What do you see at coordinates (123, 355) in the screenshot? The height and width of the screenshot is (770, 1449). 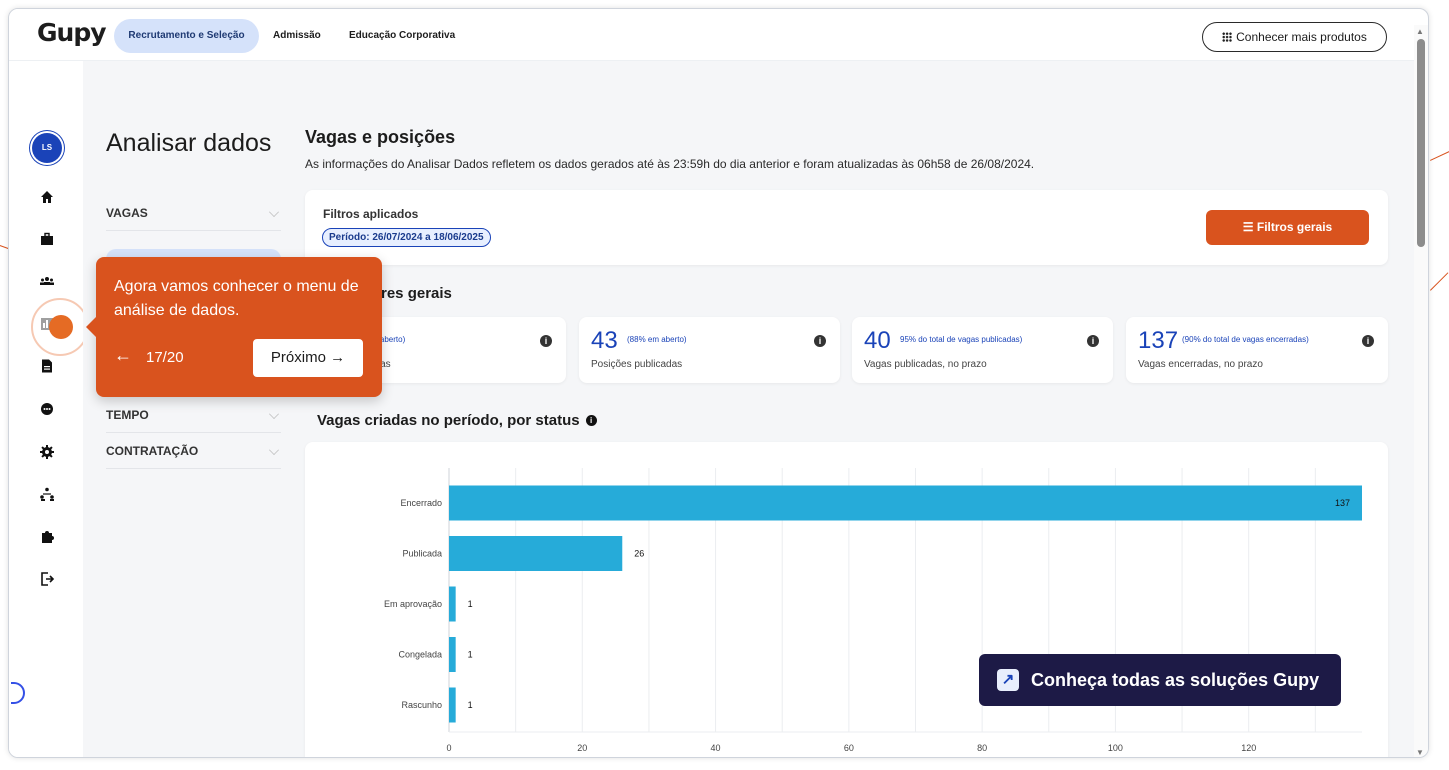 I see `back-arrow-icon: ←` at bounding box center [123, 355].